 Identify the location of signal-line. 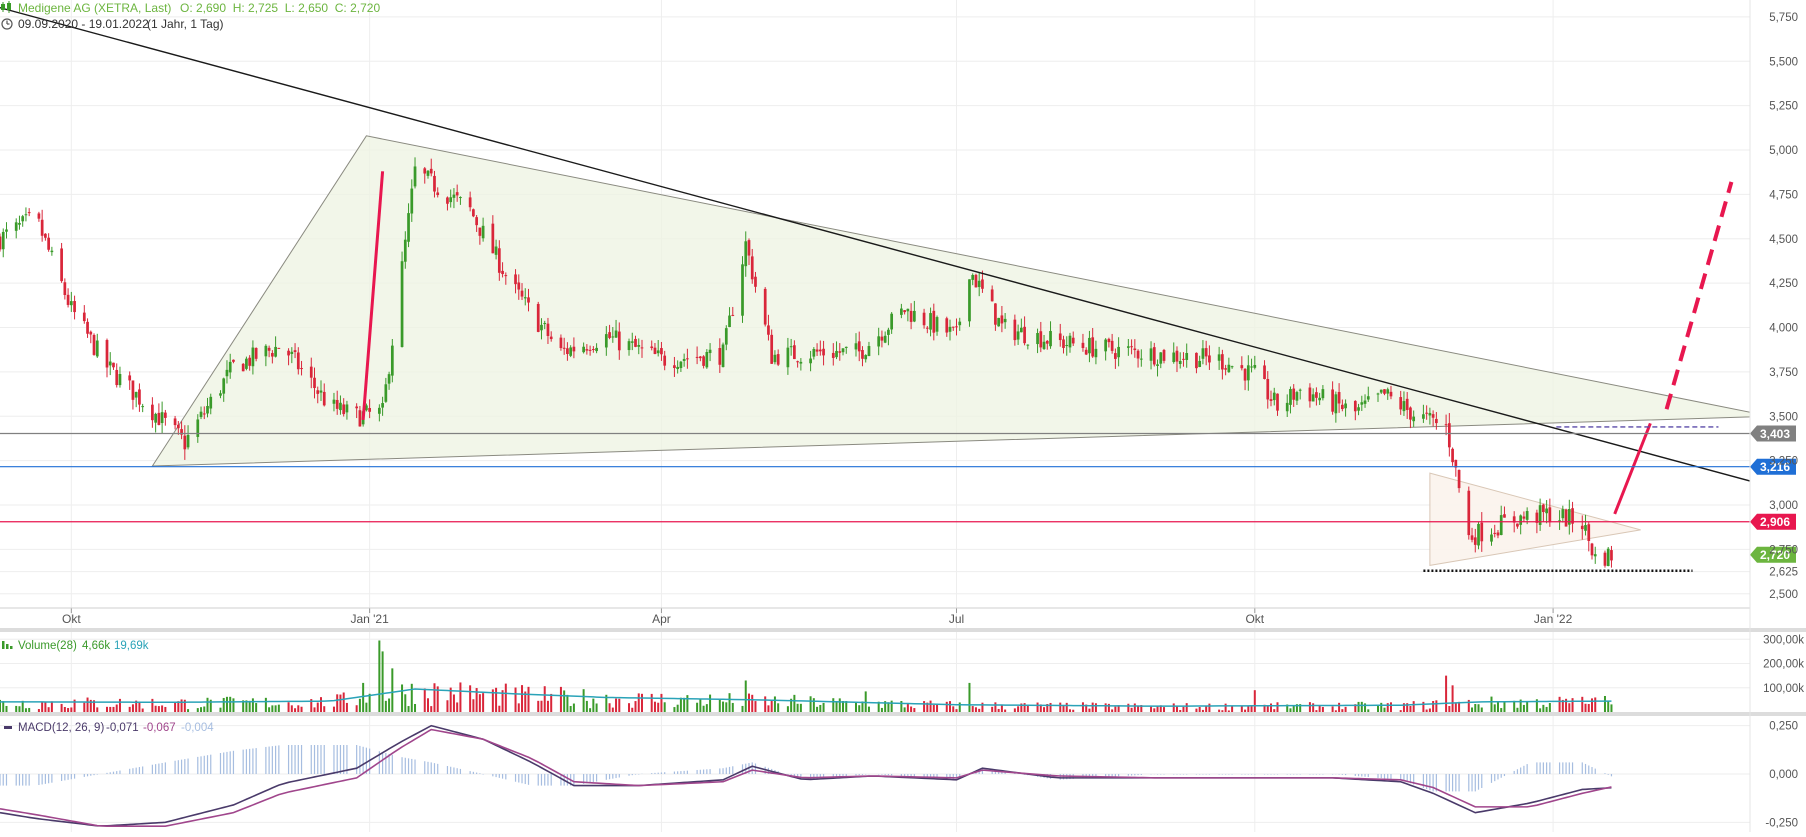
(805, 778).